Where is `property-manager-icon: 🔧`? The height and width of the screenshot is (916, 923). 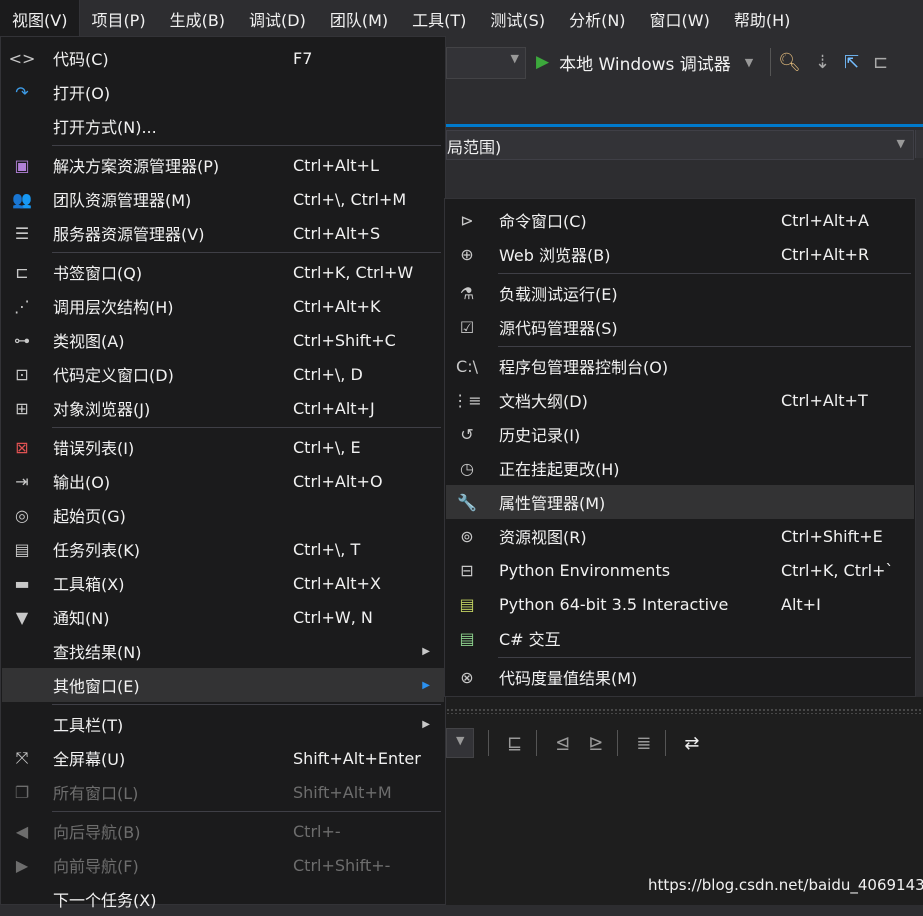
property-manager-icon: 🔧 is located at coordinates (467, 502).